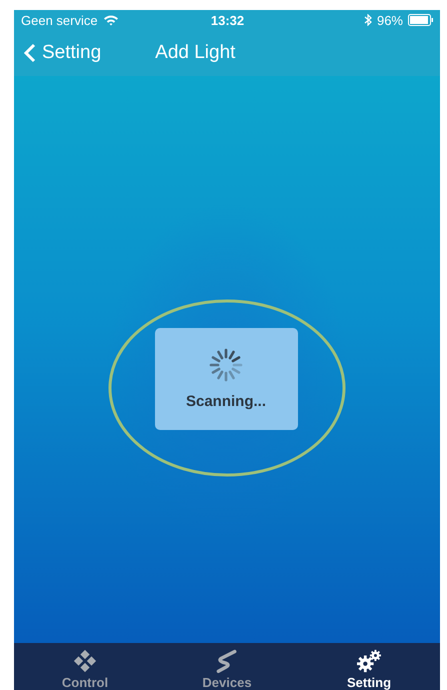  I want to click on carrier-name: Geen service, so click(59, 20).